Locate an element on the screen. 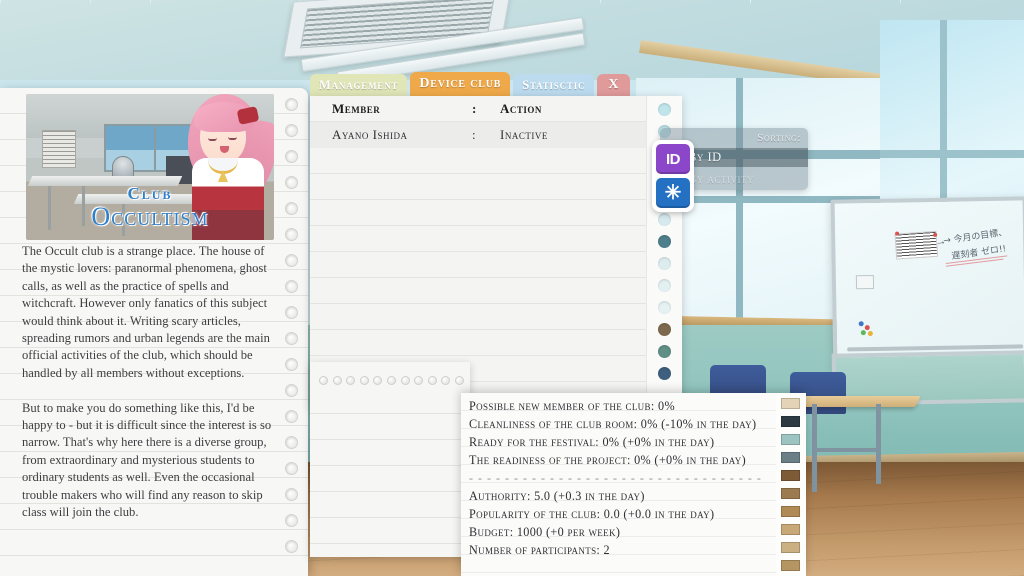 This screenshot has height=576, width=1024. asterisk-icon-glyph: ✳ is located at coordinates (673, 193).